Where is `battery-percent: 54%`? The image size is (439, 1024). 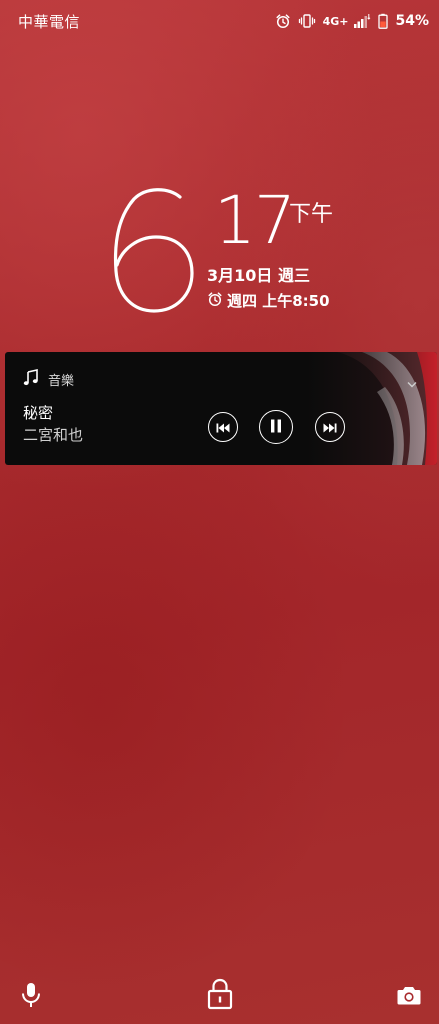 battery-percent: 54% is located at coordinates (412, 21).